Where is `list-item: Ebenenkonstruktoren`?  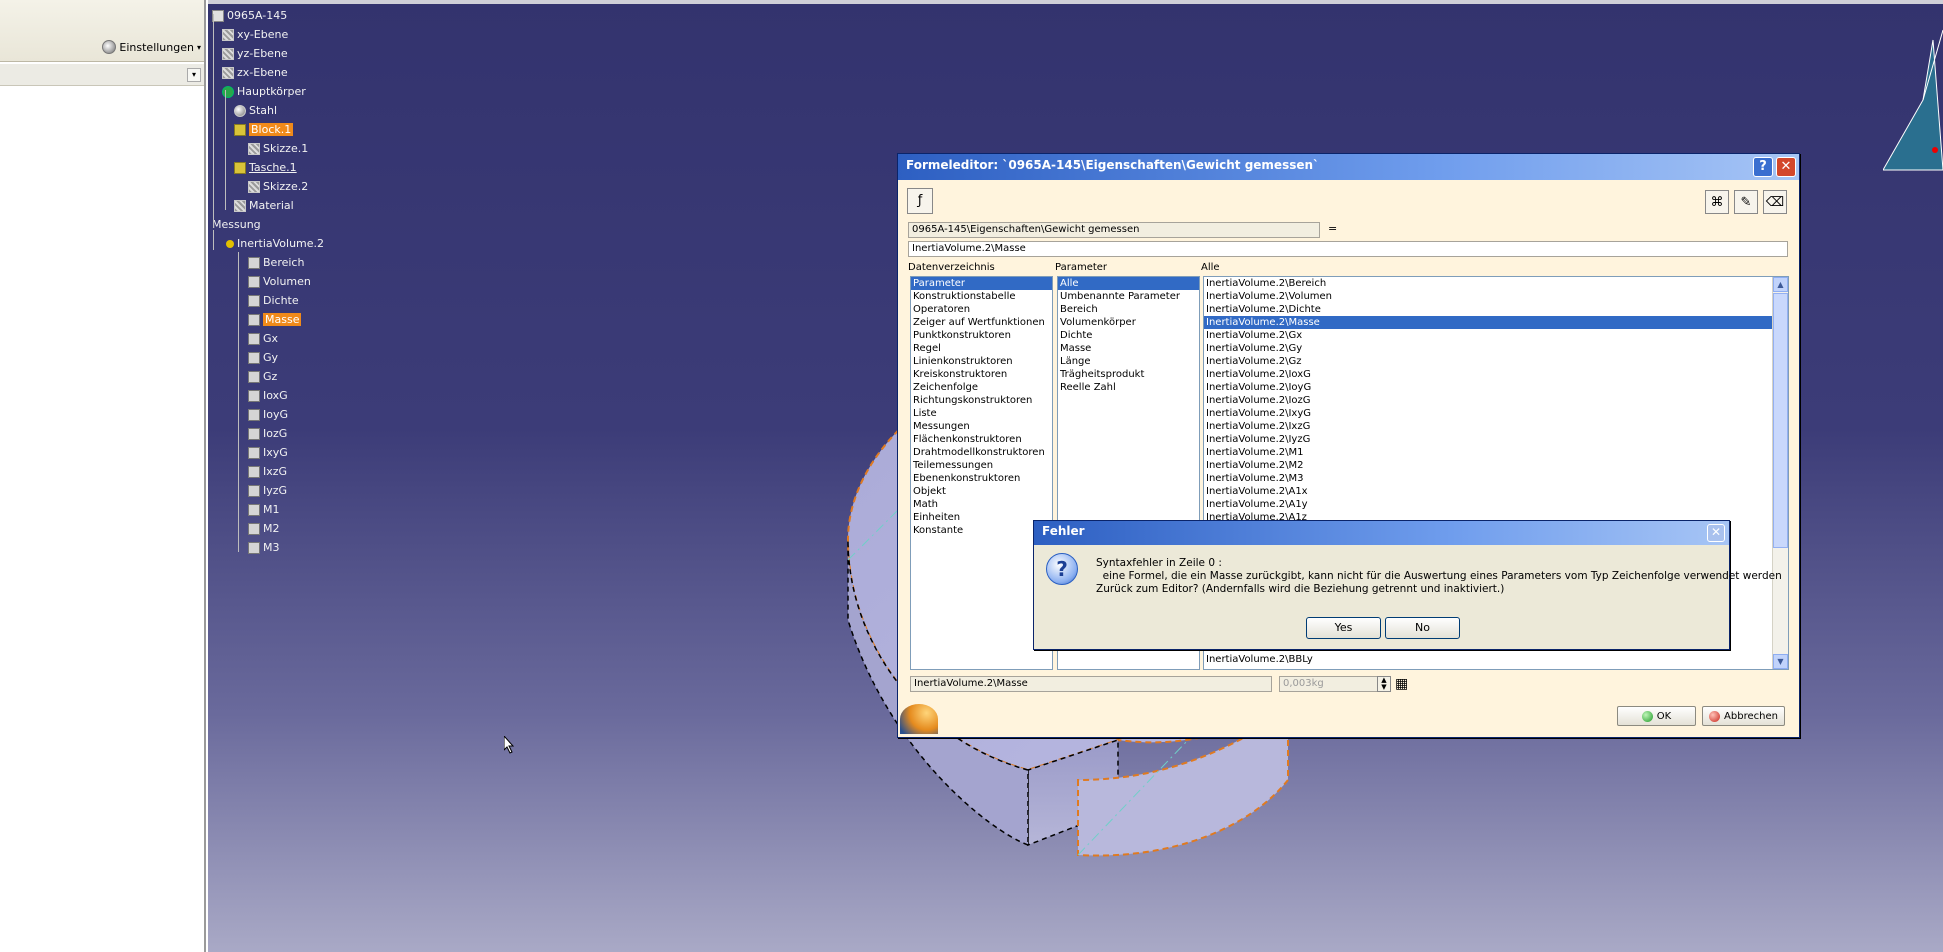 list-item: Ebenenkonstruktoren is located at coordinates (981, 478).